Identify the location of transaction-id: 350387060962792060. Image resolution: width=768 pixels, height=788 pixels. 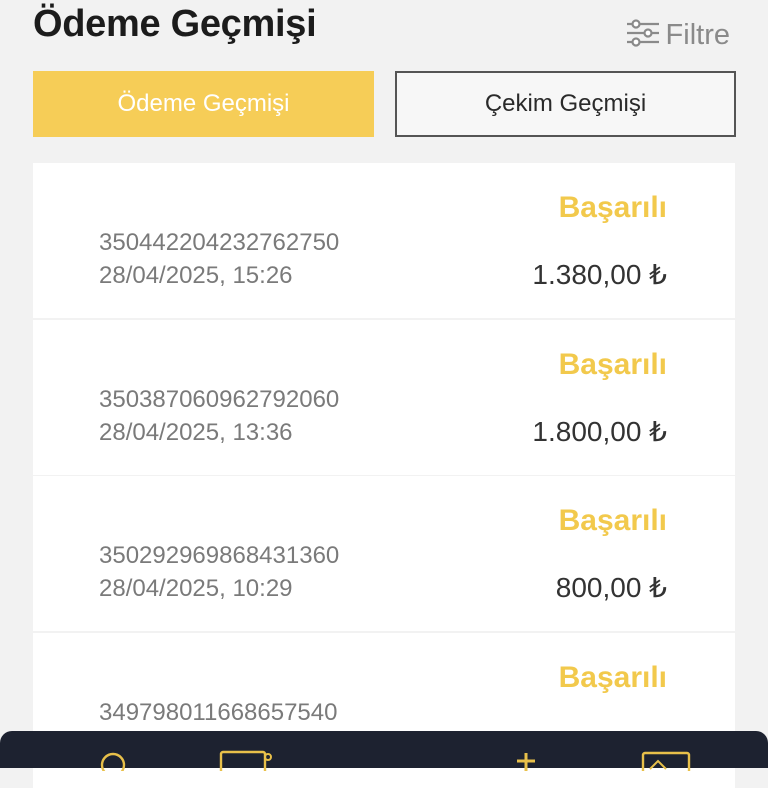
(219, 399).